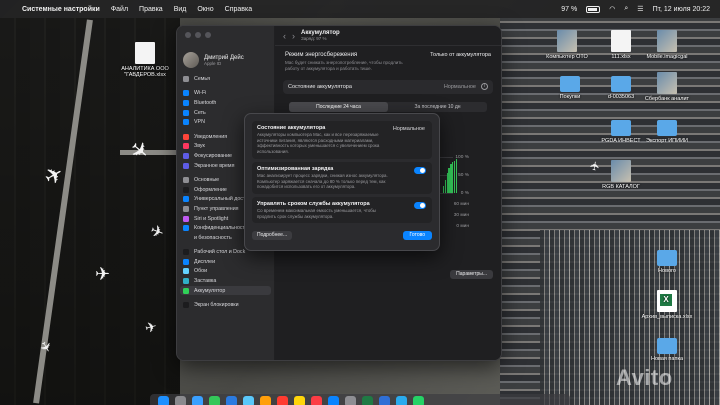 The height and width of the screenshot is (405, 720). Describe the element at coordinates (456, 175) in the screenshot. I see `battery-level-bar` at that location.